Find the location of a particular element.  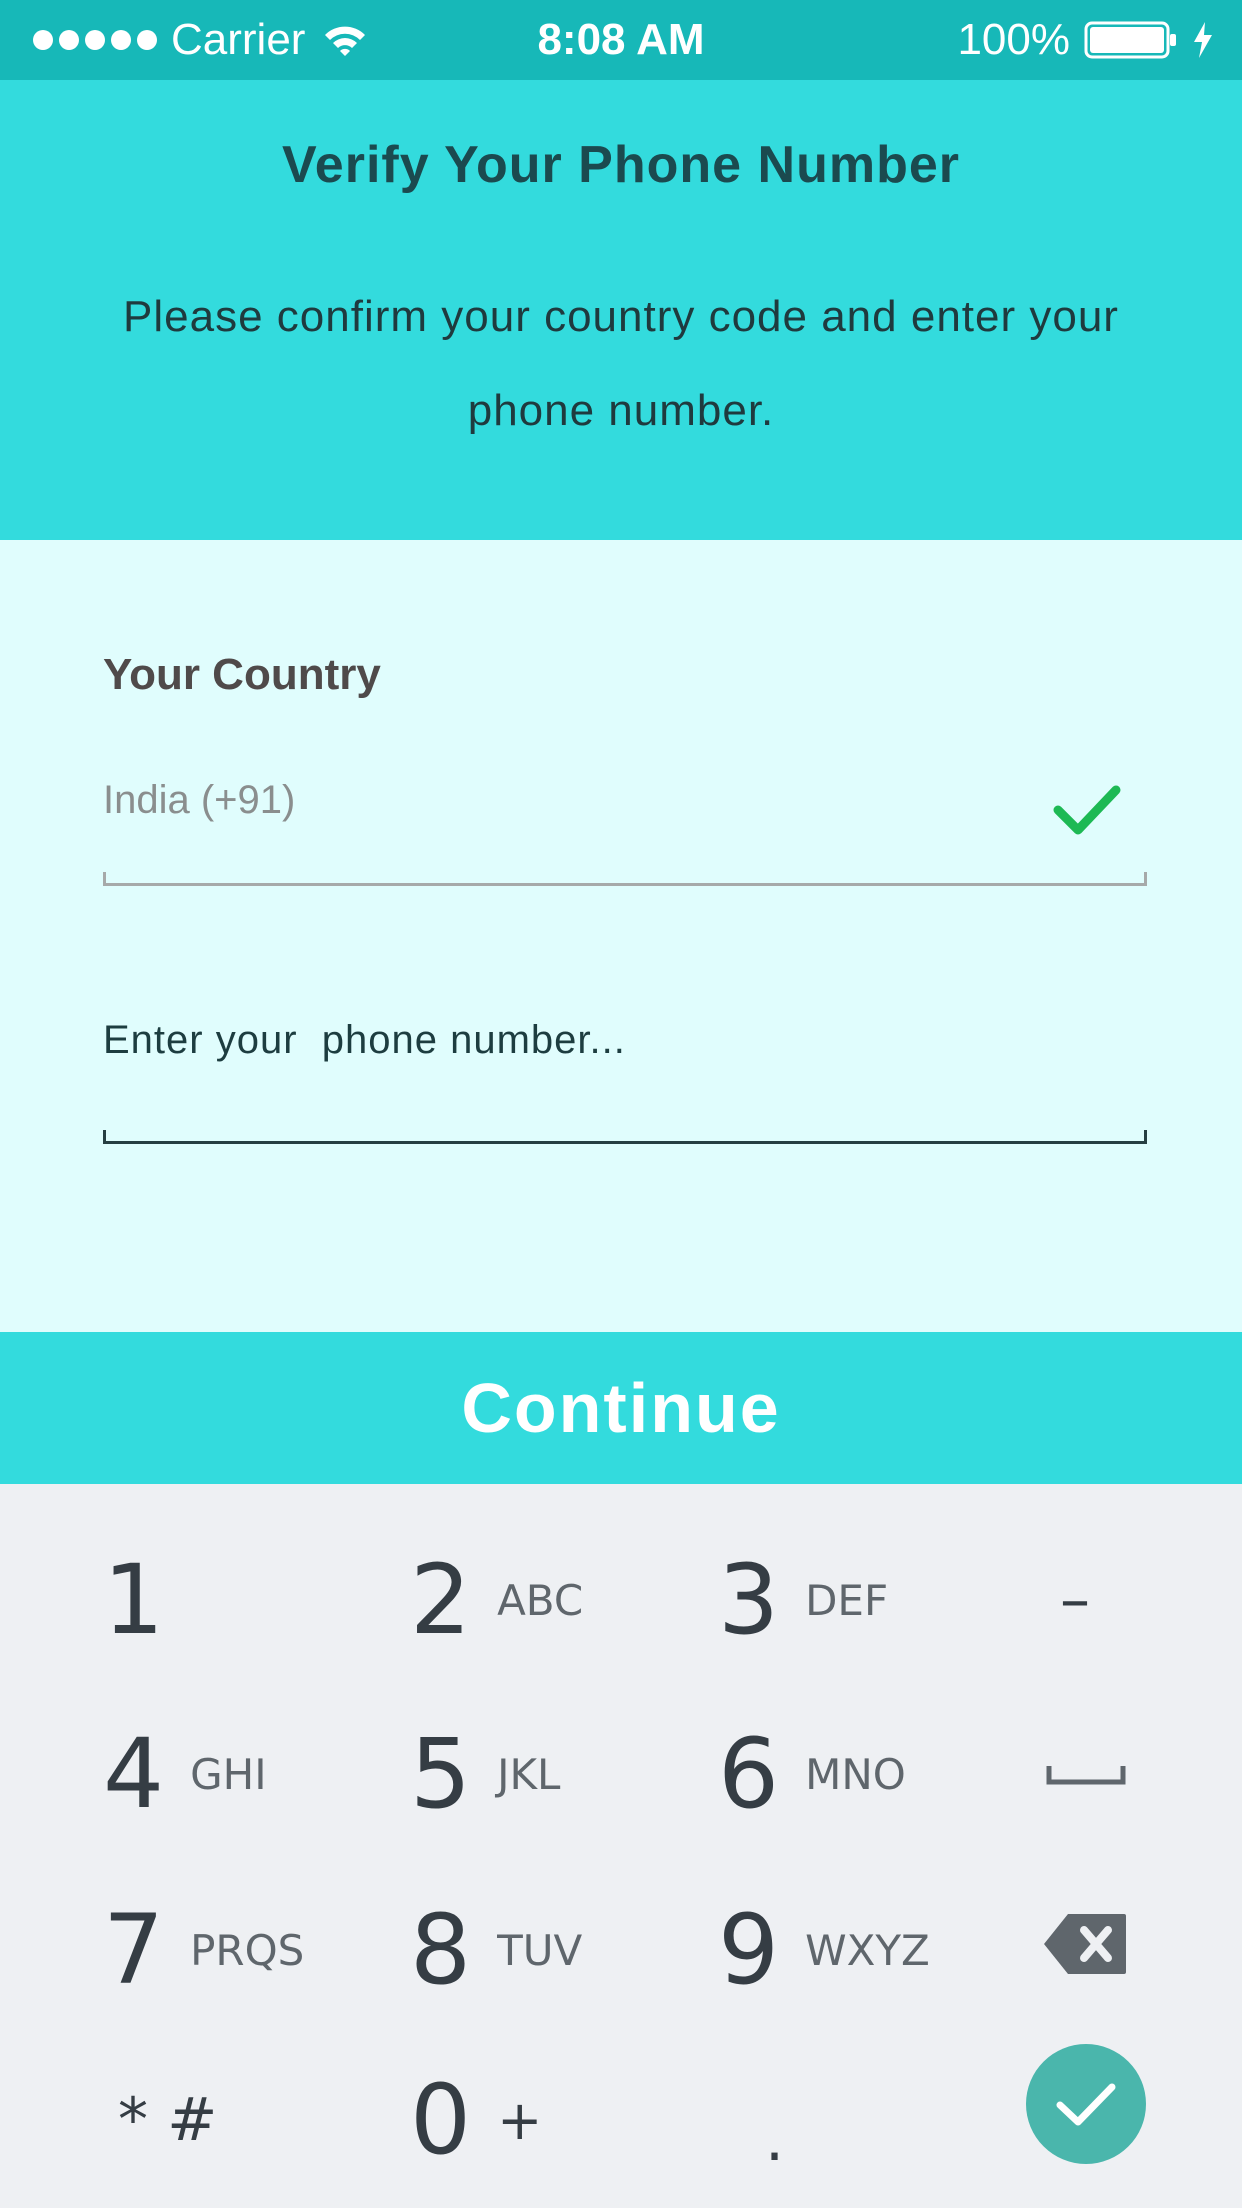

key-digit: 1 is located at coordinates (134, 1600).